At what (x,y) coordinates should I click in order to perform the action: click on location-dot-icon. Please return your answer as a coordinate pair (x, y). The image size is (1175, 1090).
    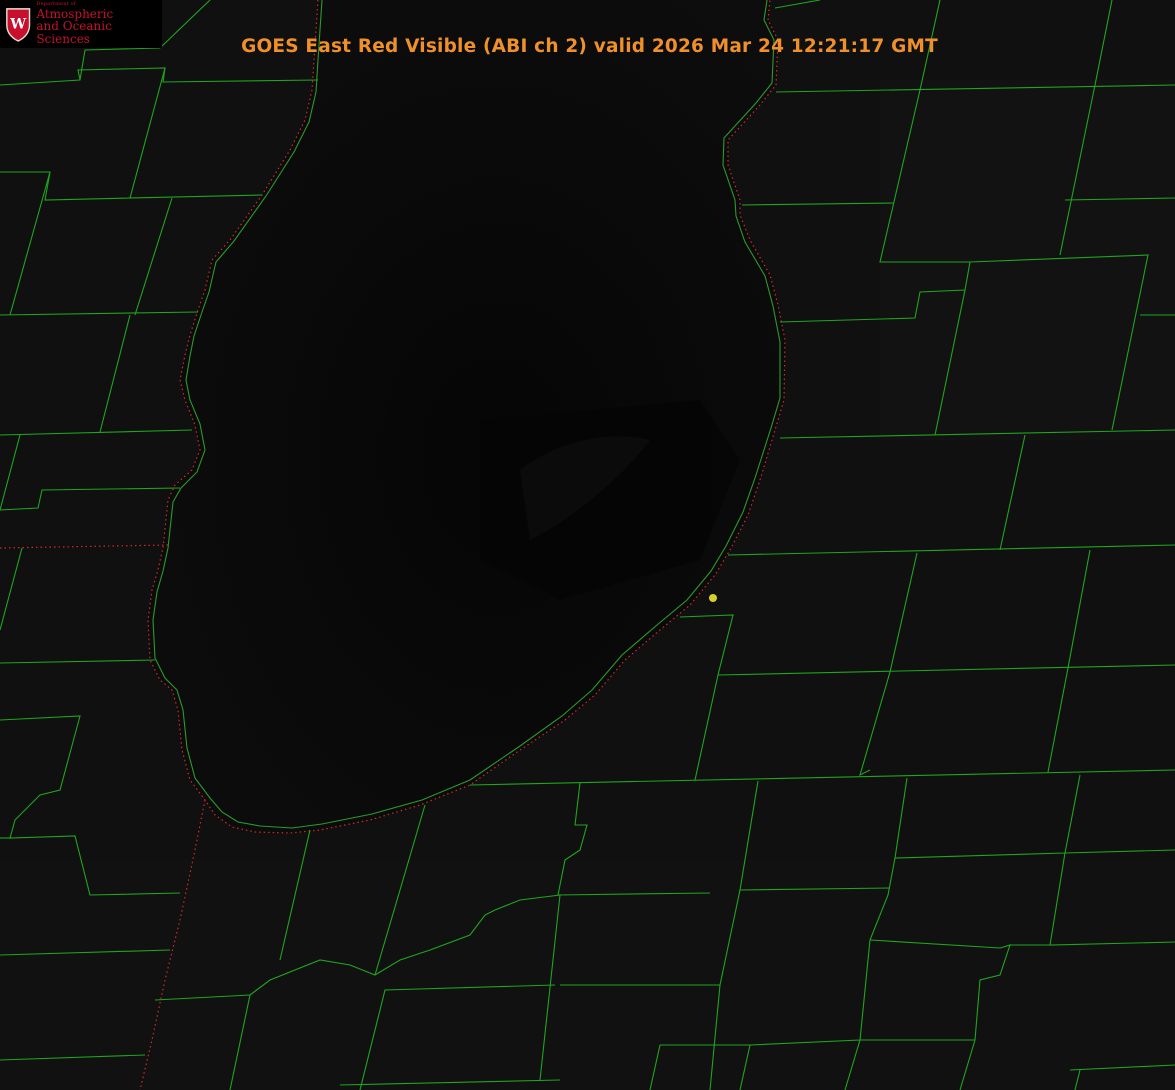
    Looking at the image, I should click on (713, 598).